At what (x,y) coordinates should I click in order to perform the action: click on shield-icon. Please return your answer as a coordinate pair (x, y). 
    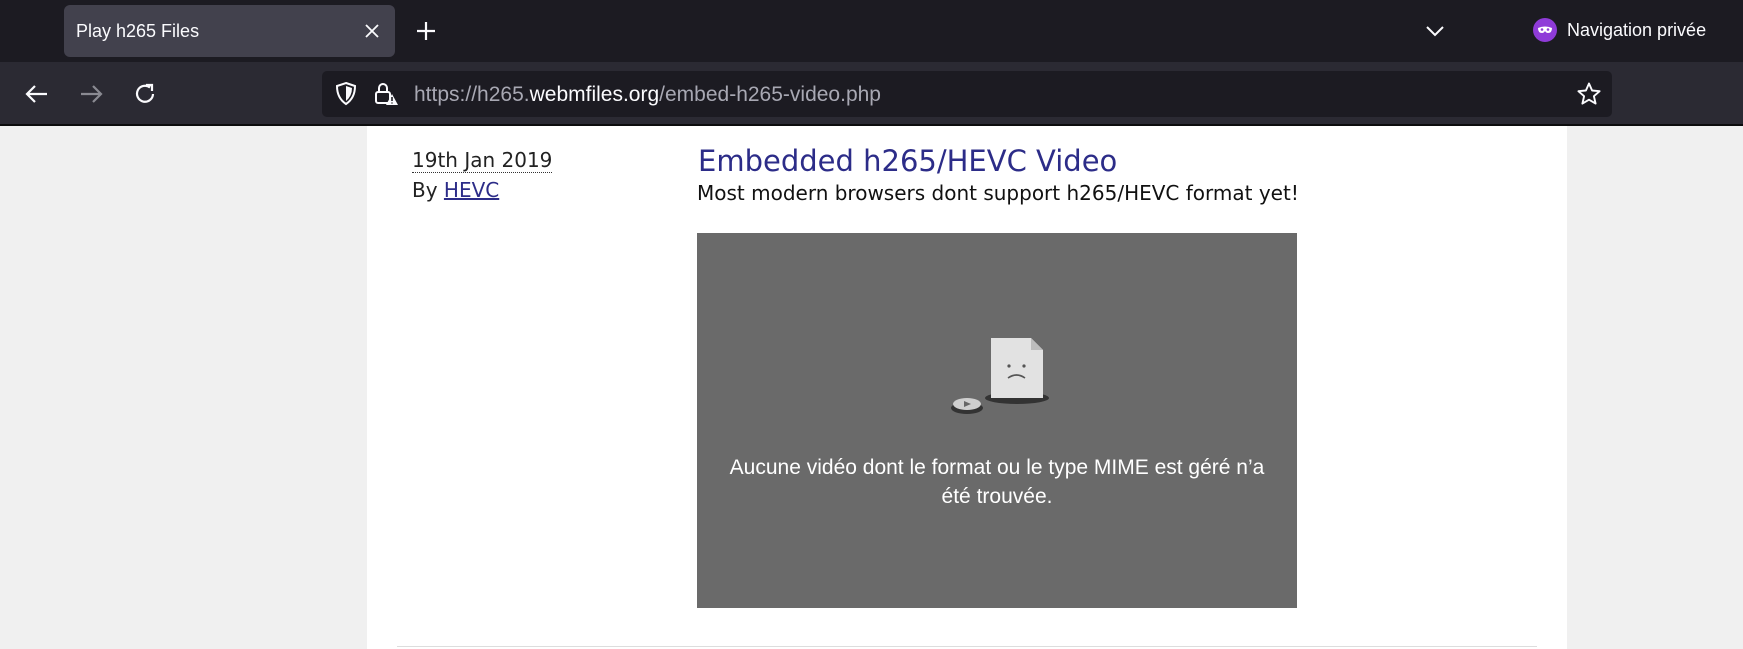
    Looking at the image, I should click on (346, 94).